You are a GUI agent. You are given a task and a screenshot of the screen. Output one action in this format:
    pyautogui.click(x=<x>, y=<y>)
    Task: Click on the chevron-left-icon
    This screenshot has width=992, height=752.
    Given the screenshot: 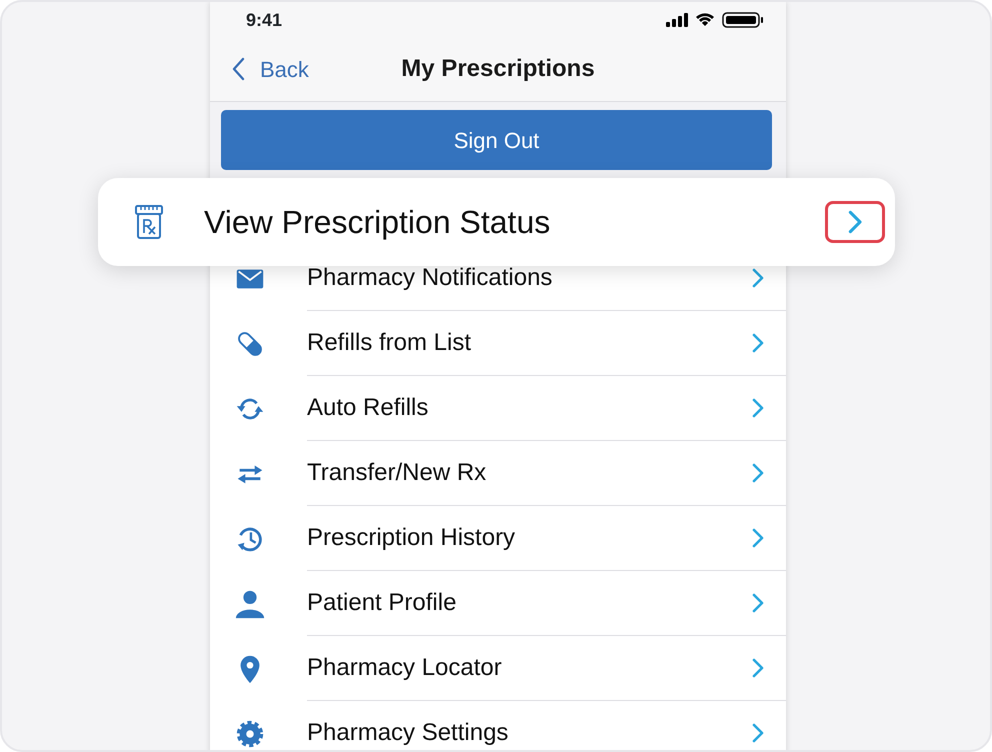 What is the action you would take?
    pyautogui.click(x=239, y=69)
    